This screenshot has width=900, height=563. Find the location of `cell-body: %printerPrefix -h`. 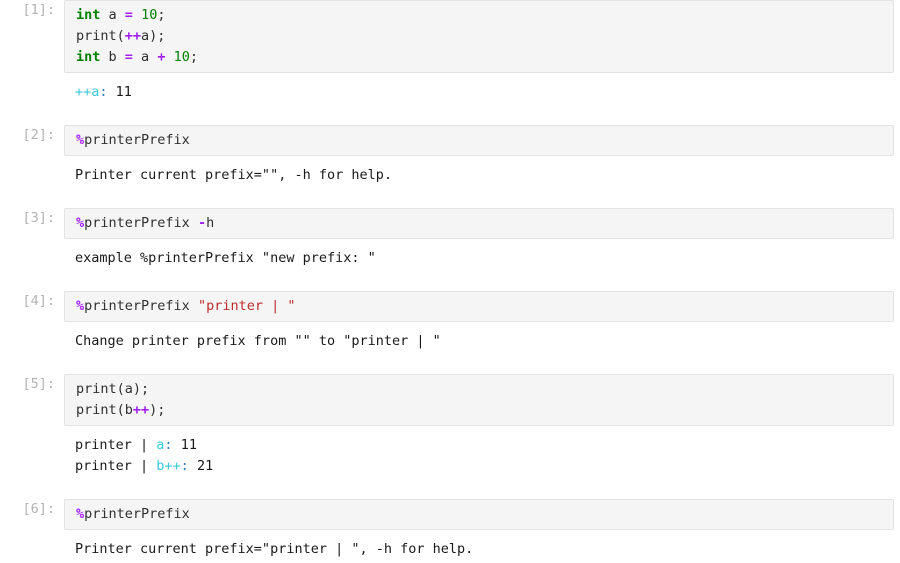

cell-body: %printerPrefix -h is located at coordinates (482, 223).